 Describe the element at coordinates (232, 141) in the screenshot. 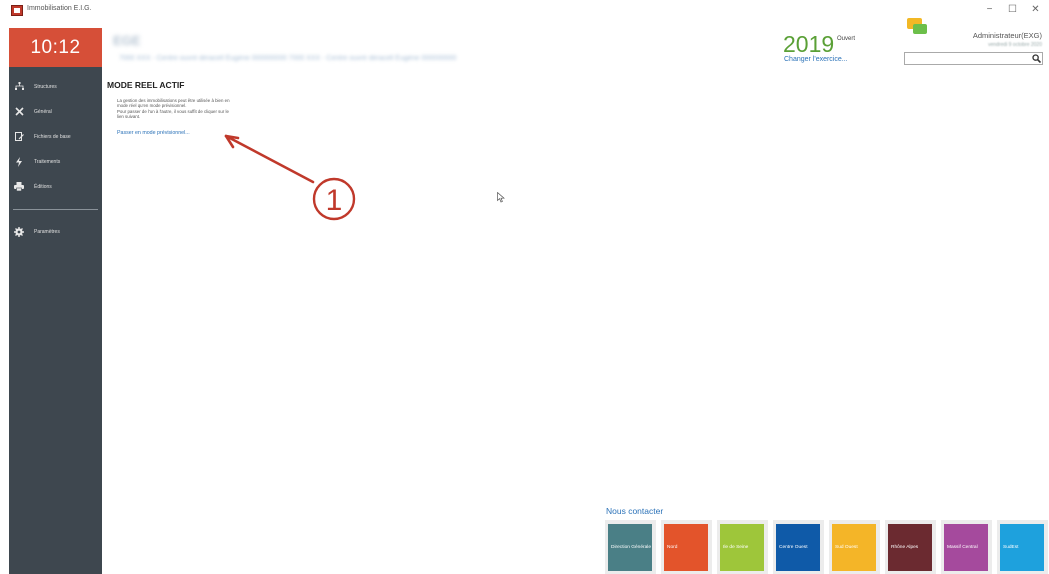

I see `annotation-arrowhead` at that location.